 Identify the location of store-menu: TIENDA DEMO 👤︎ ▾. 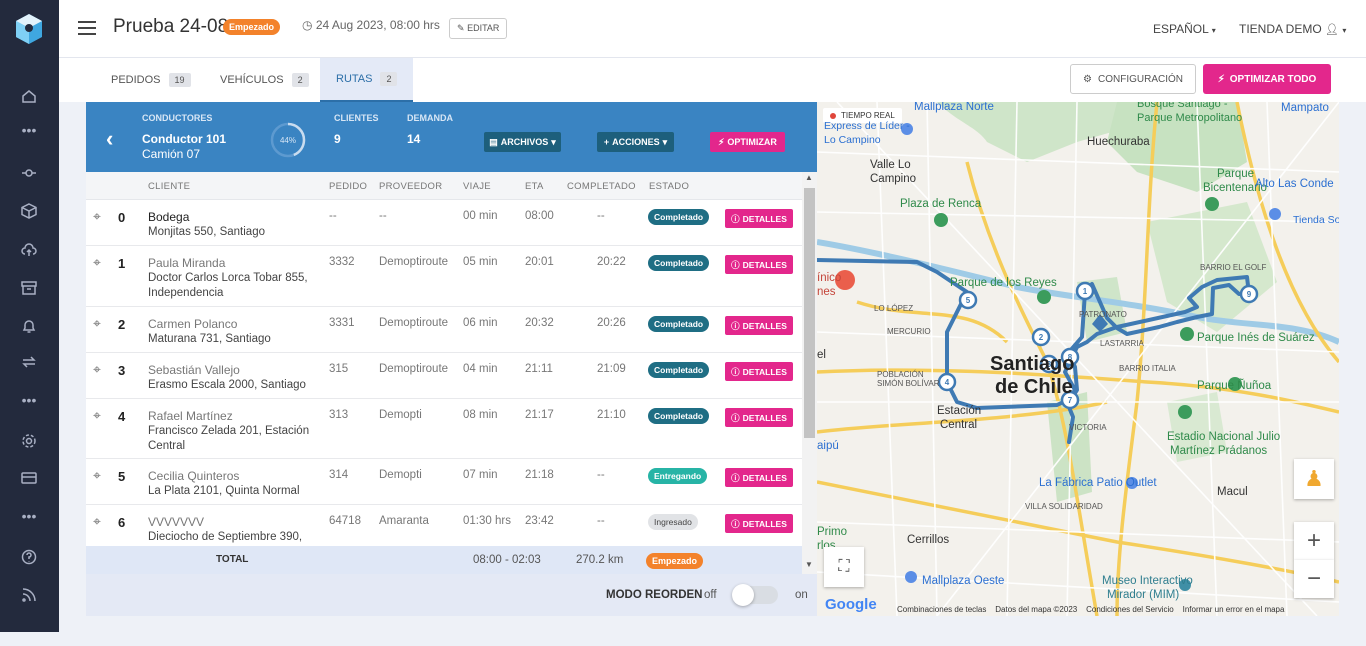
(1292, 29).